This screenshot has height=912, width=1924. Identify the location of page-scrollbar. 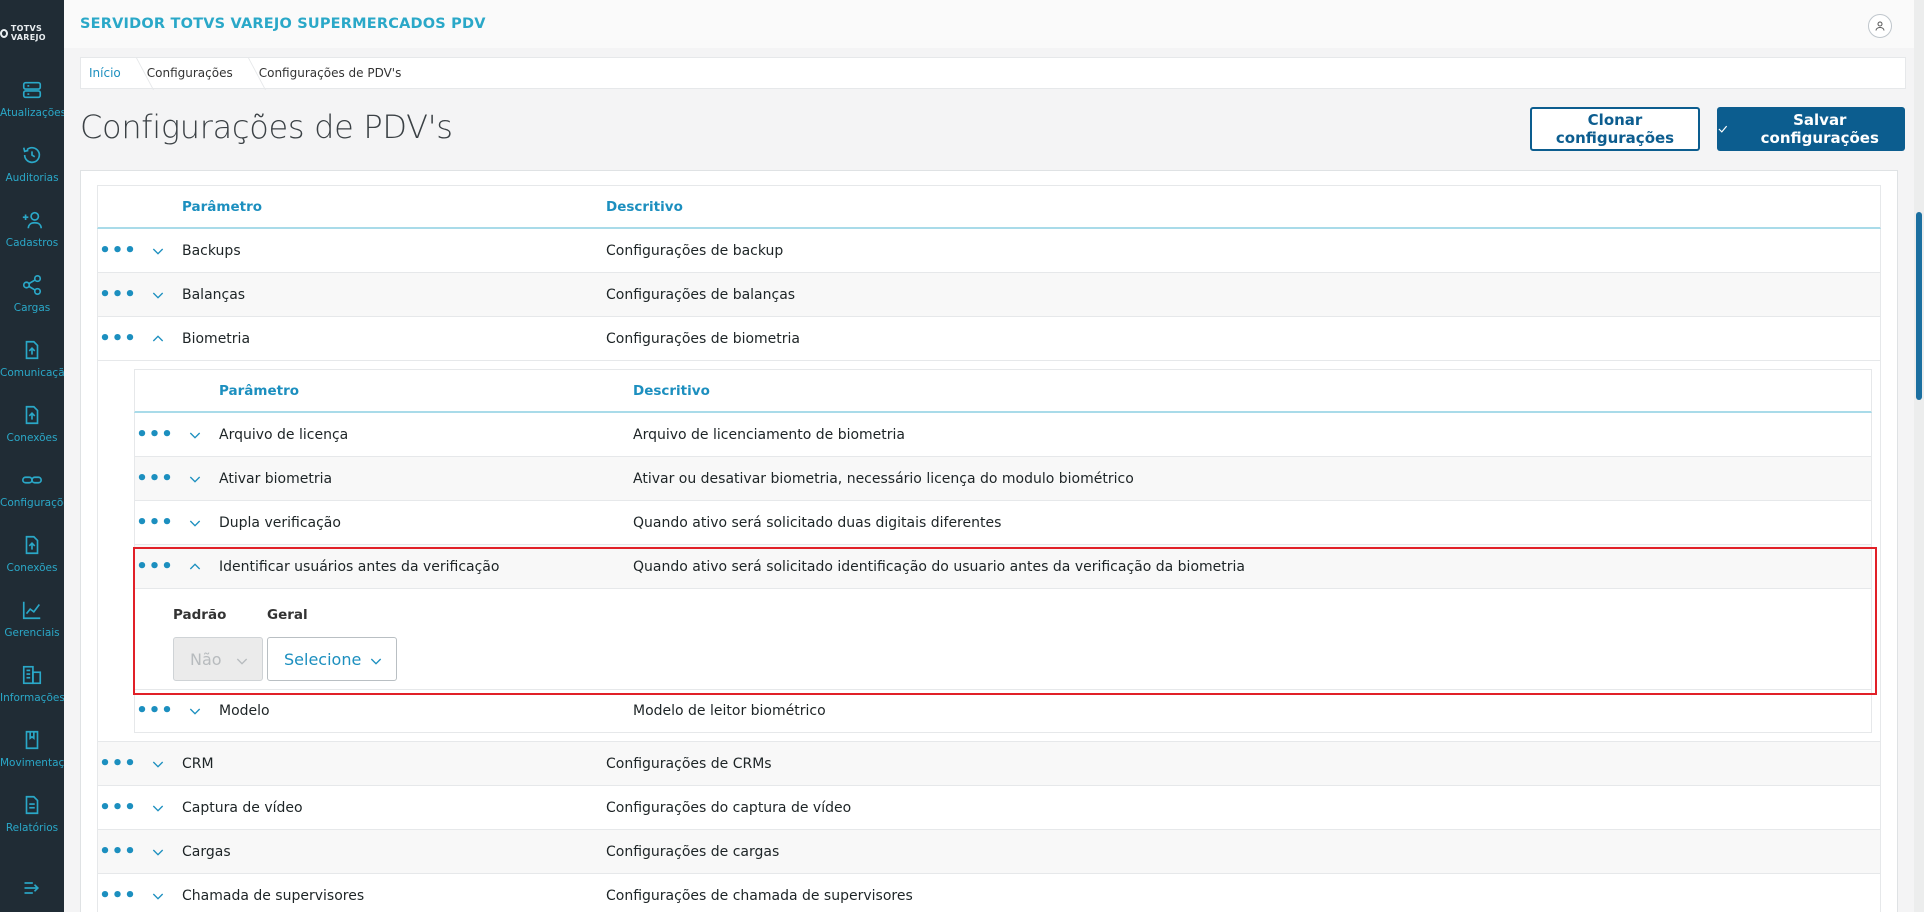
(1919, 456).